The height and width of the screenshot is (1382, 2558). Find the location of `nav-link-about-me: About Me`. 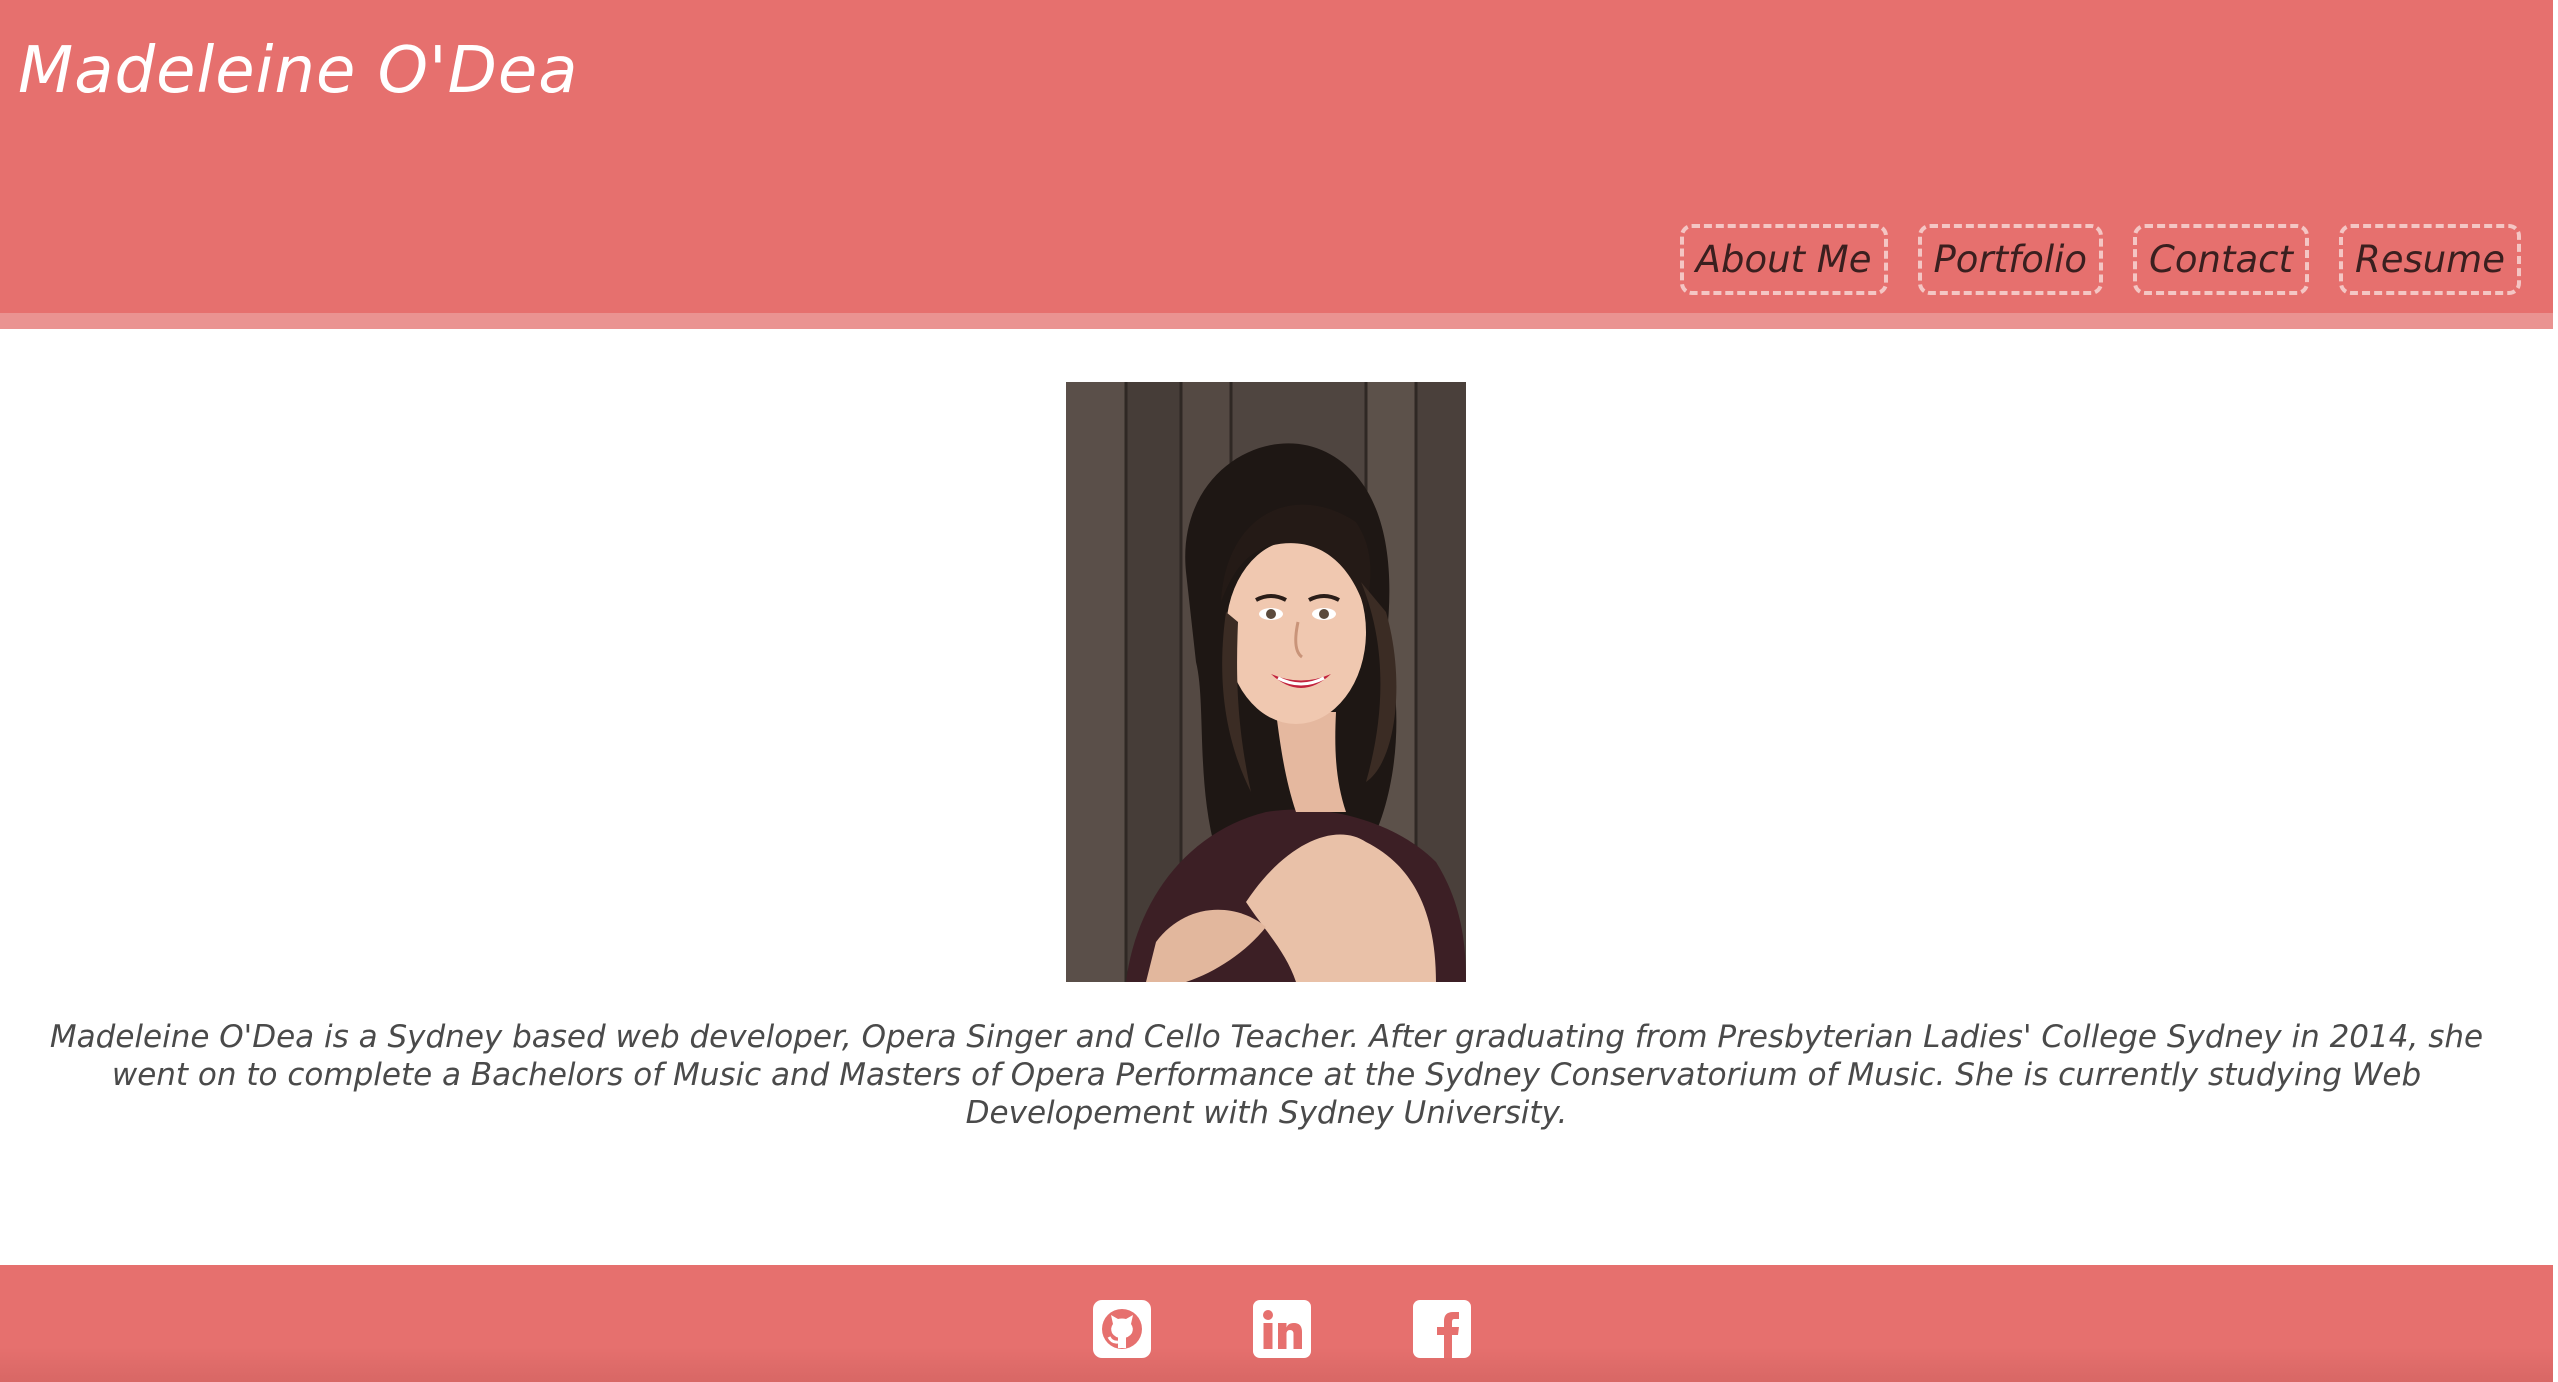

nav-link-about-me: About Me is located at coordinates (1783, 259).